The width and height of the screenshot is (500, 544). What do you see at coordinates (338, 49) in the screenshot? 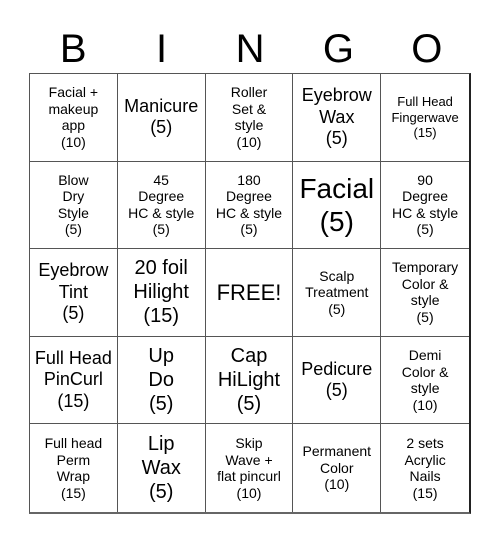
I see `header-letter-g: G` at bounding box center [338, 49].